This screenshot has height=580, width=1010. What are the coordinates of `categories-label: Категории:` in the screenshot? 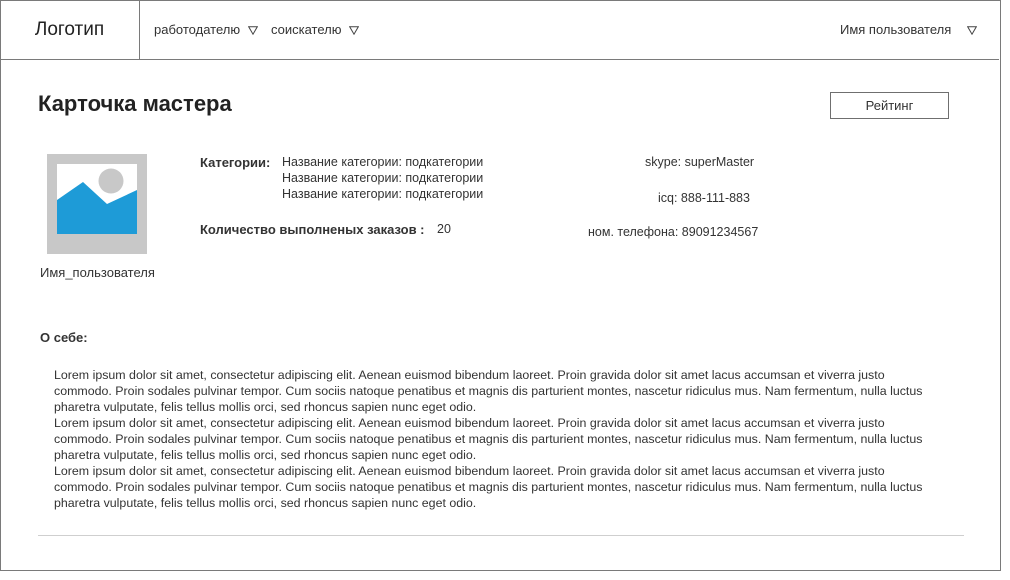 It's located at (235, 162).